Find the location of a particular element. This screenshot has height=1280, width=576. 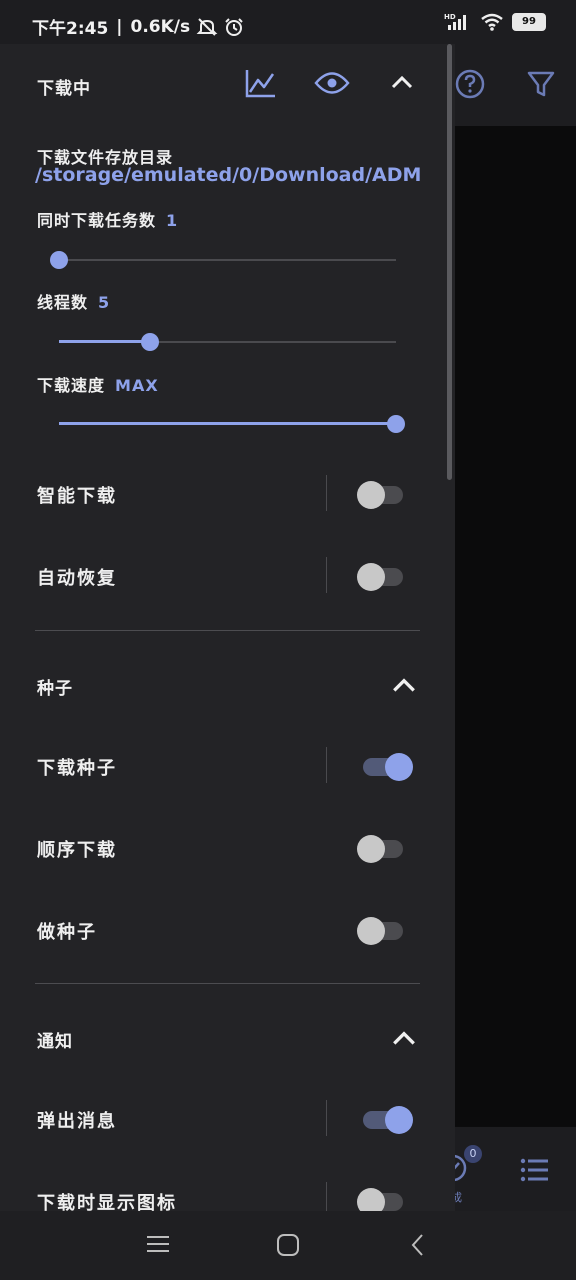

row-seeding: 做种子 is located at coordinates (227, 930).